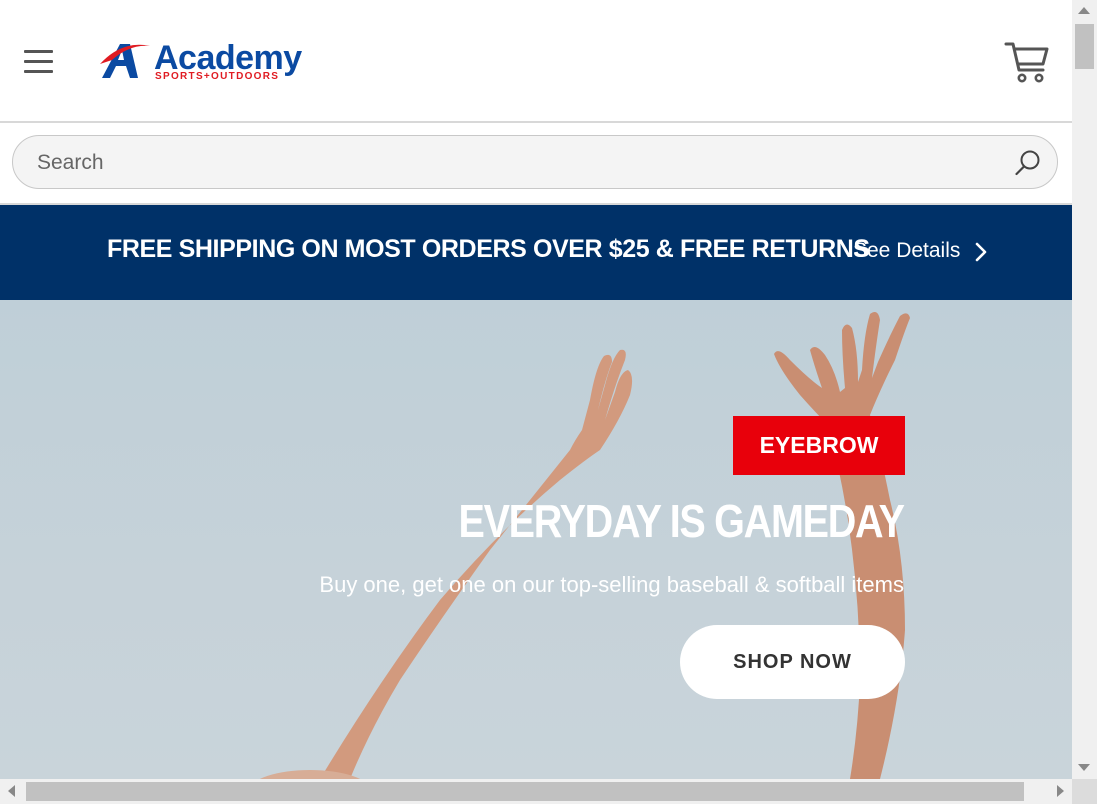 The height and width of the screenshot is (804, 1097). I want to click on scroll-up-arrow-icon, so click(1084, 10).